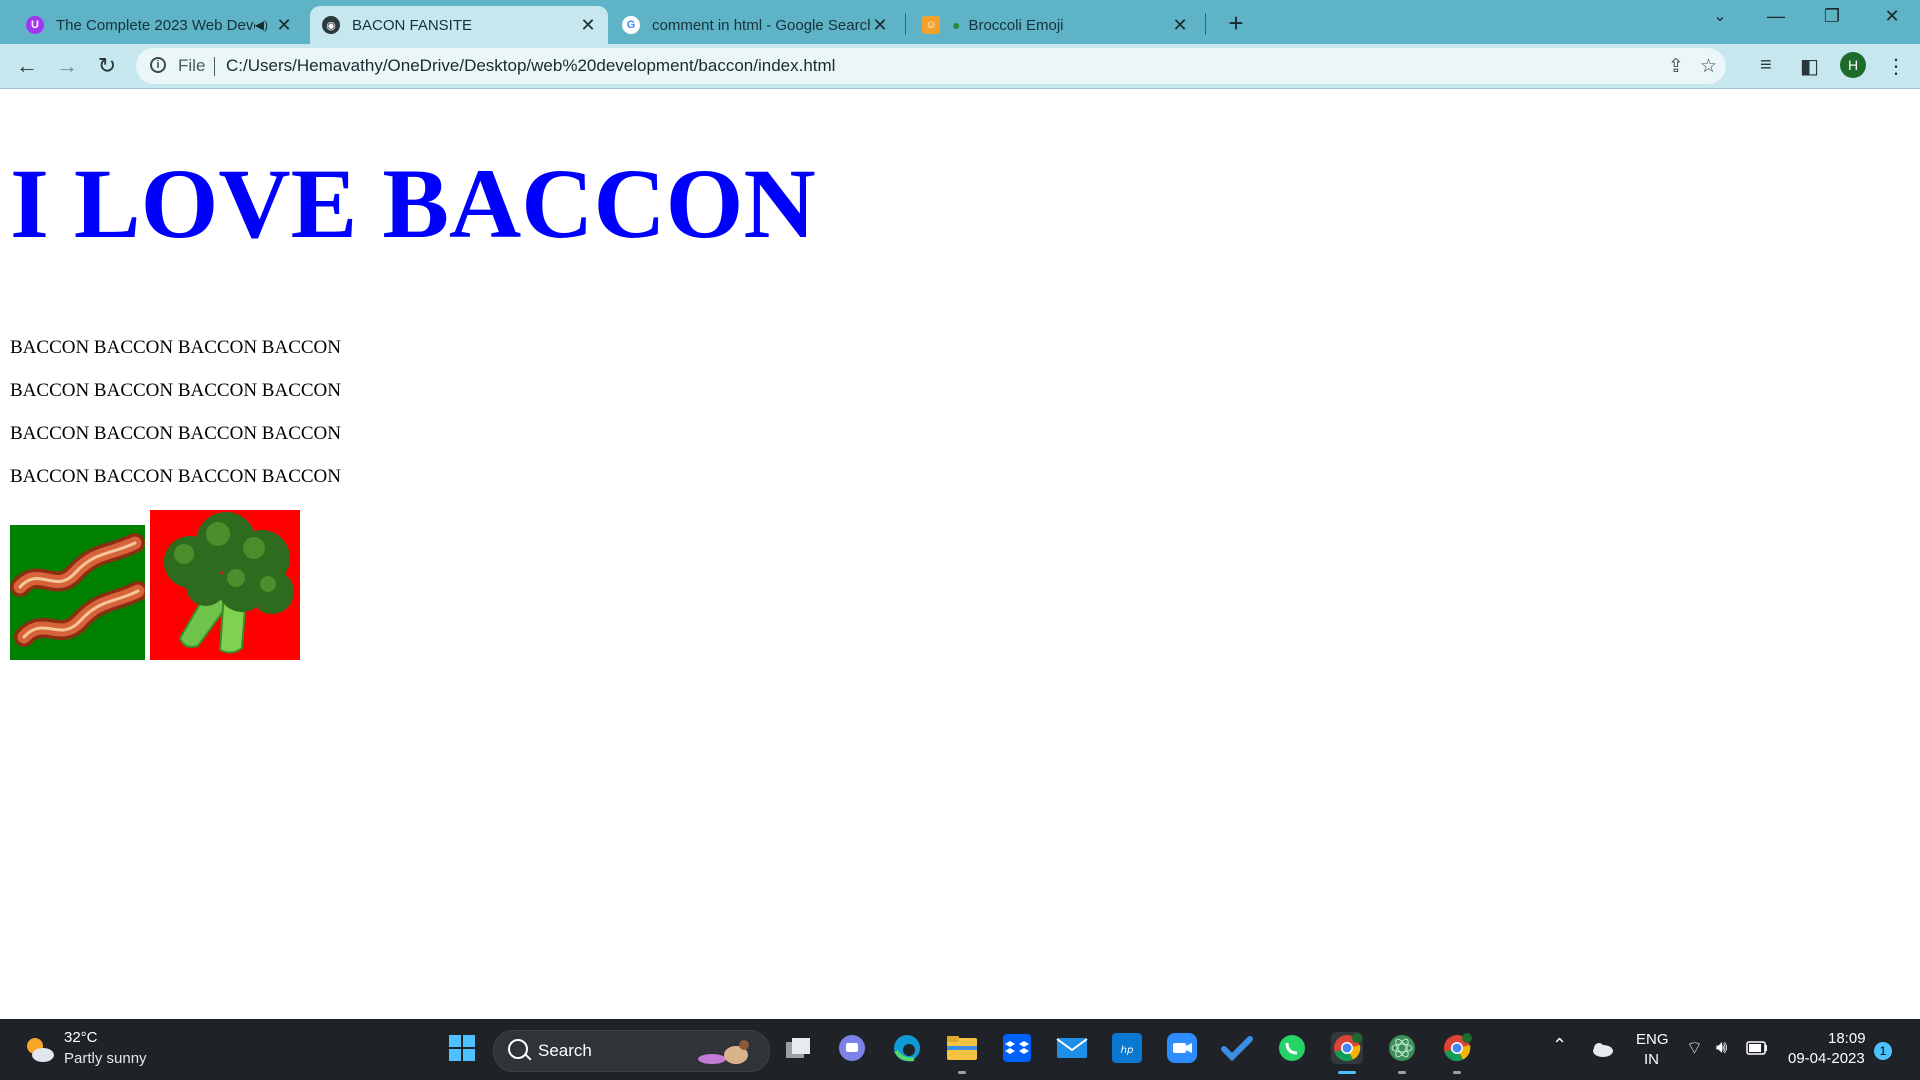 The width and height of the screenshot is (1920, 1080). What do you see at coordinates (412, 25) in the screenshot?
I see `tab-title: BACON FANSITE` at bounding box center [412, 25].